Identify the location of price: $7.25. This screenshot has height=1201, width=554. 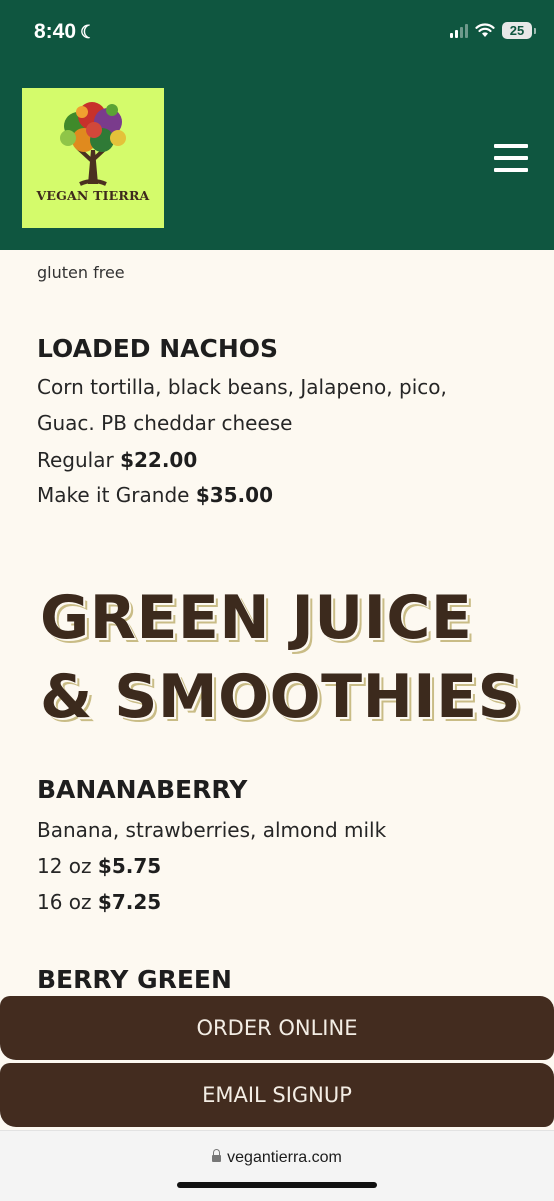
(129, 902).